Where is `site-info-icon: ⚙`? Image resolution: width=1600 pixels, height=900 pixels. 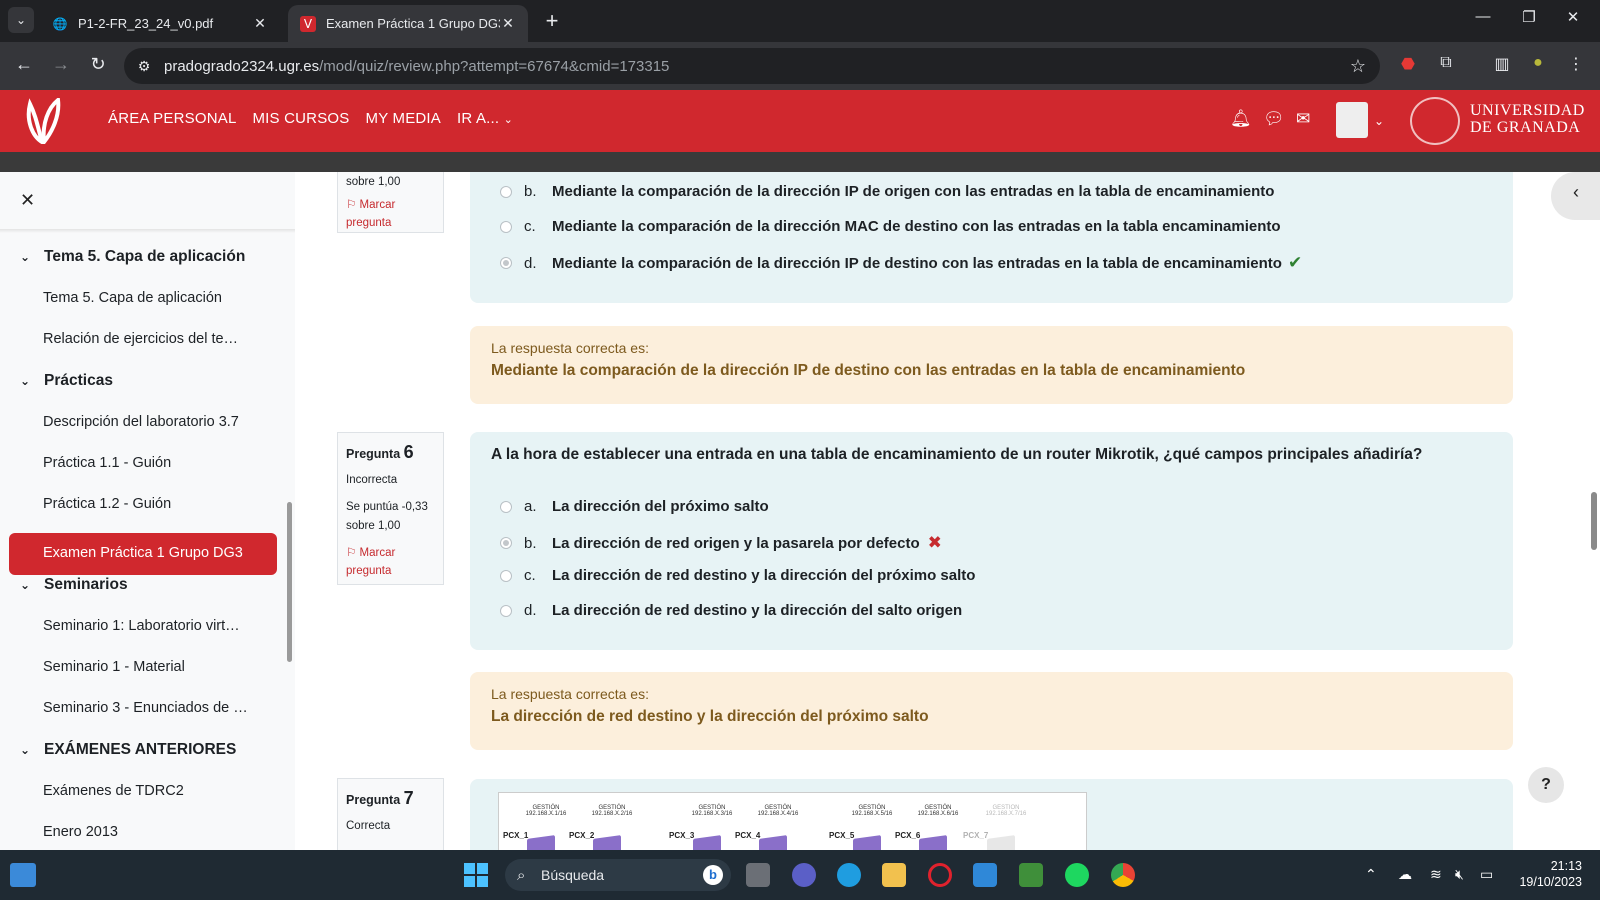 site-info-icon: ⚙ is located at coordinates (144, 66).